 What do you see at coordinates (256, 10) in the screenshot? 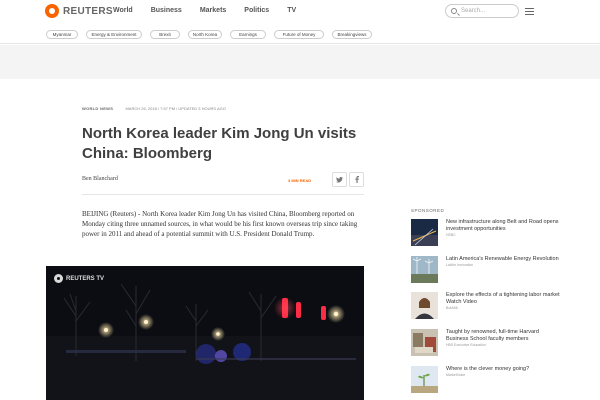
I see `nav-item-politics: Politics` at bounding box center [256, 10].